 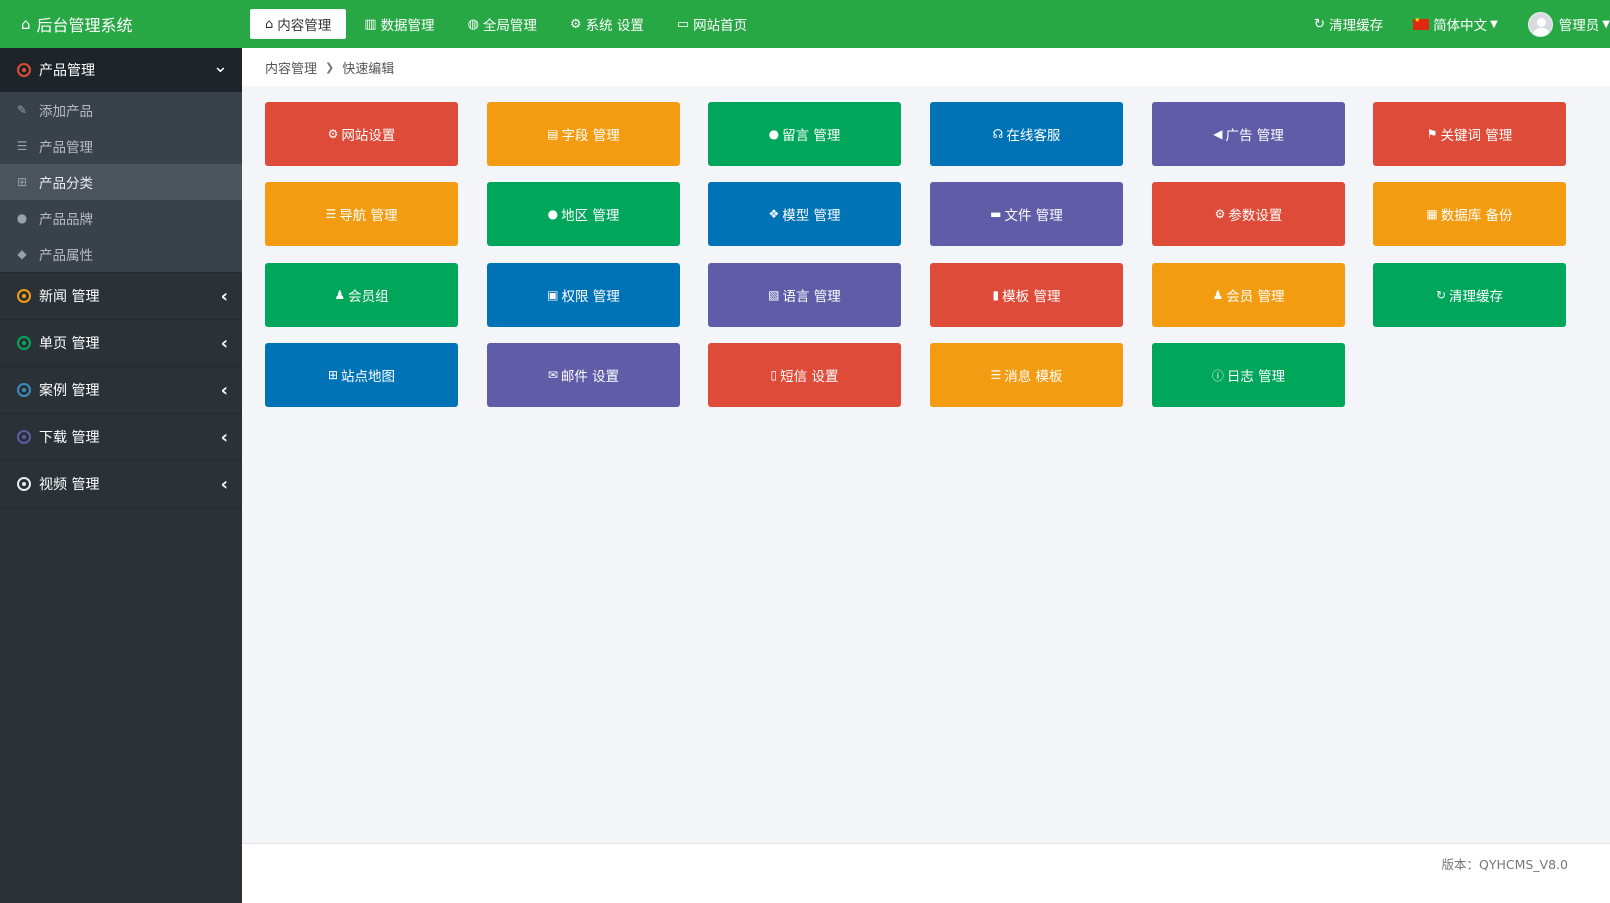 I want to click on clear-cache-button: ↻ 清理缓存, so click(x=1348, y=24).